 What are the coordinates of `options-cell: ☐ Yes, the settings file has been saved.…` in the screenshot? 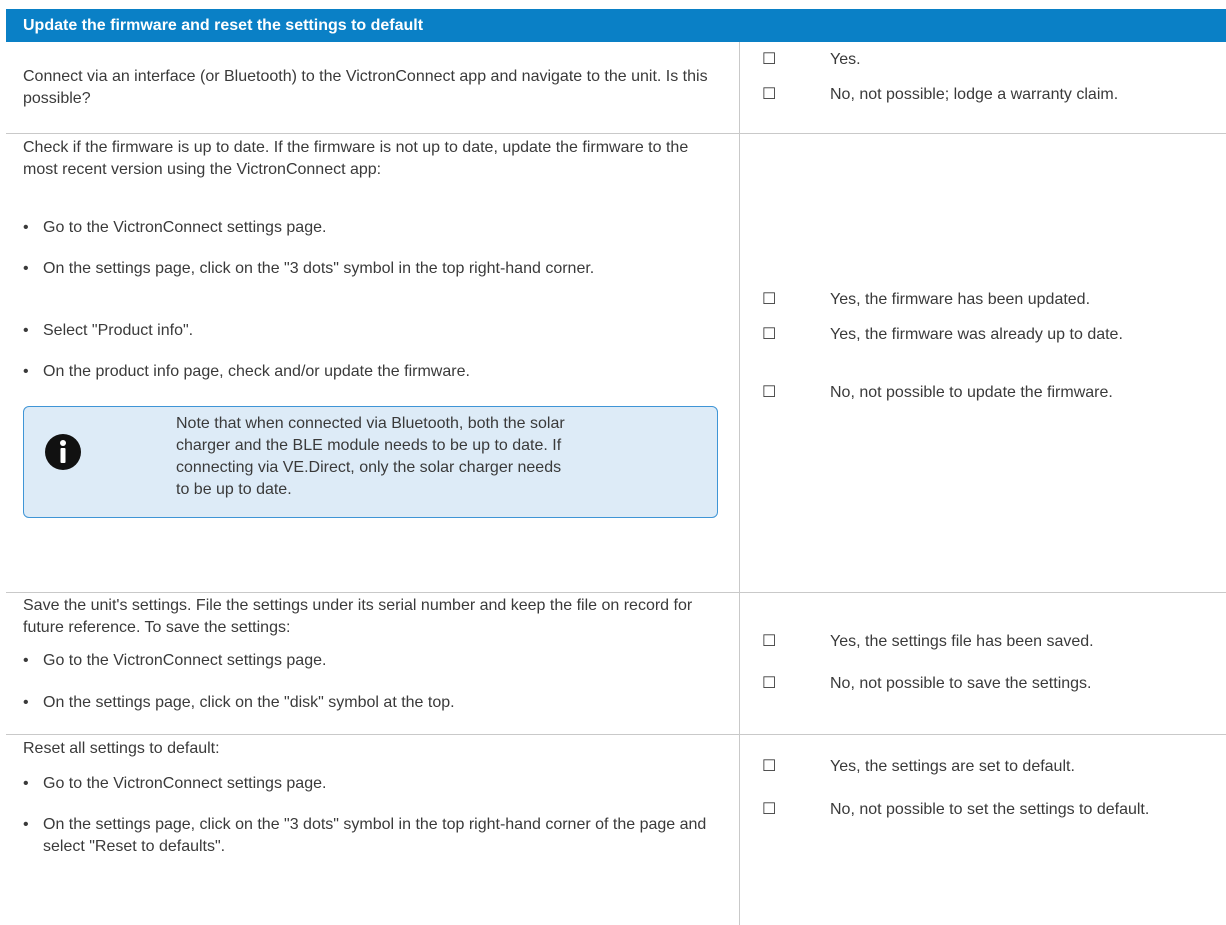 It's located at (983, 663).